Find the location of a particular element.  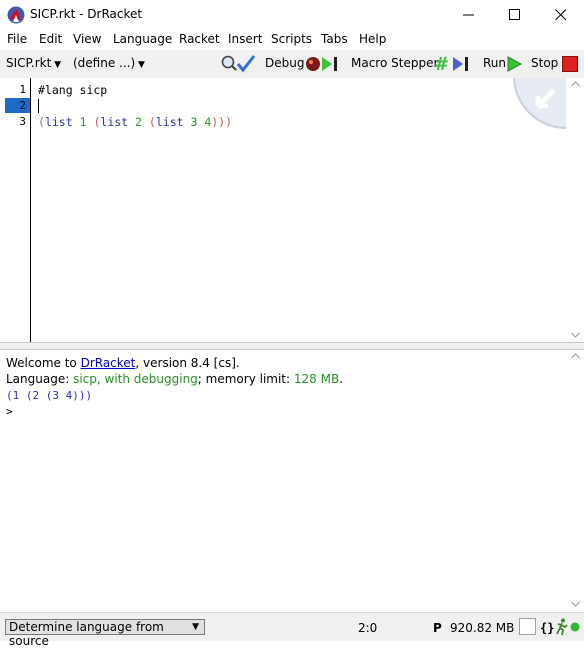

define-menu-button: (define ...) ▼ is located at coordinates (109, 63).